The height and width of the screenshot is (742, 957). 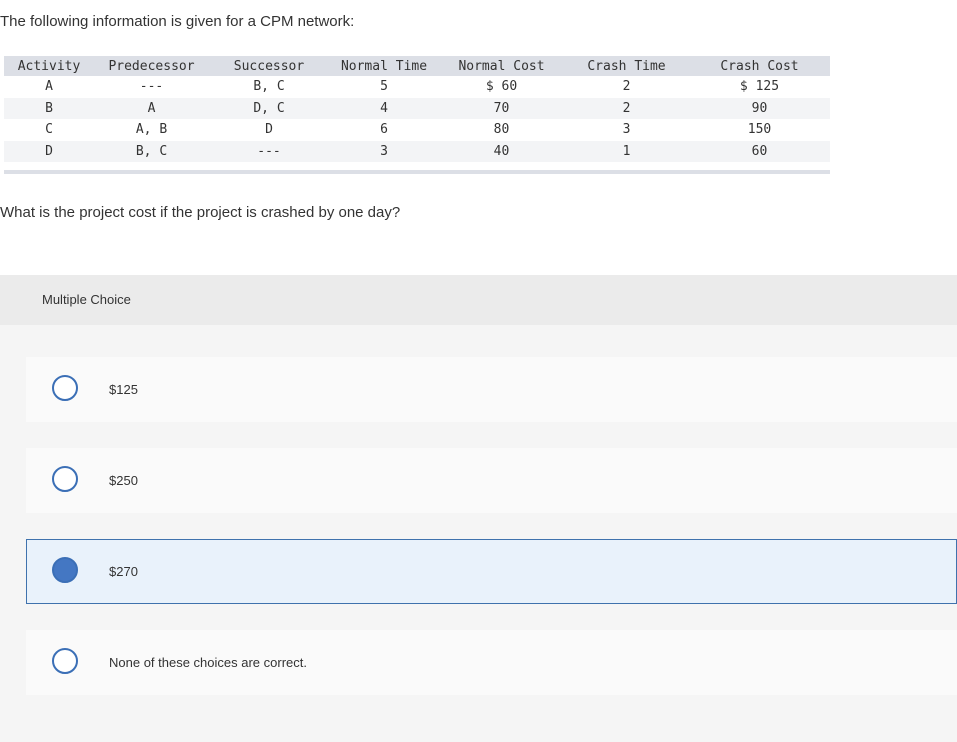 What do you see at coordinates (208, 662) in the screenshot?
I see `choice-label: None of these choices are correct.` at bounding box center [208, 662].